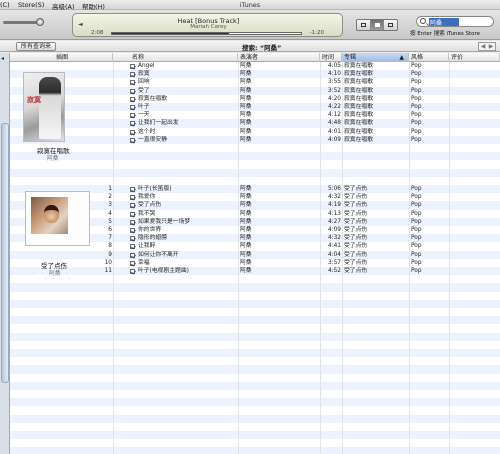 This screenshot has height=454, width=500. I want to click on track-row: 一直很安静 阿桑 4:09 寂寞在唱歌 Pop, so click(255, 140).